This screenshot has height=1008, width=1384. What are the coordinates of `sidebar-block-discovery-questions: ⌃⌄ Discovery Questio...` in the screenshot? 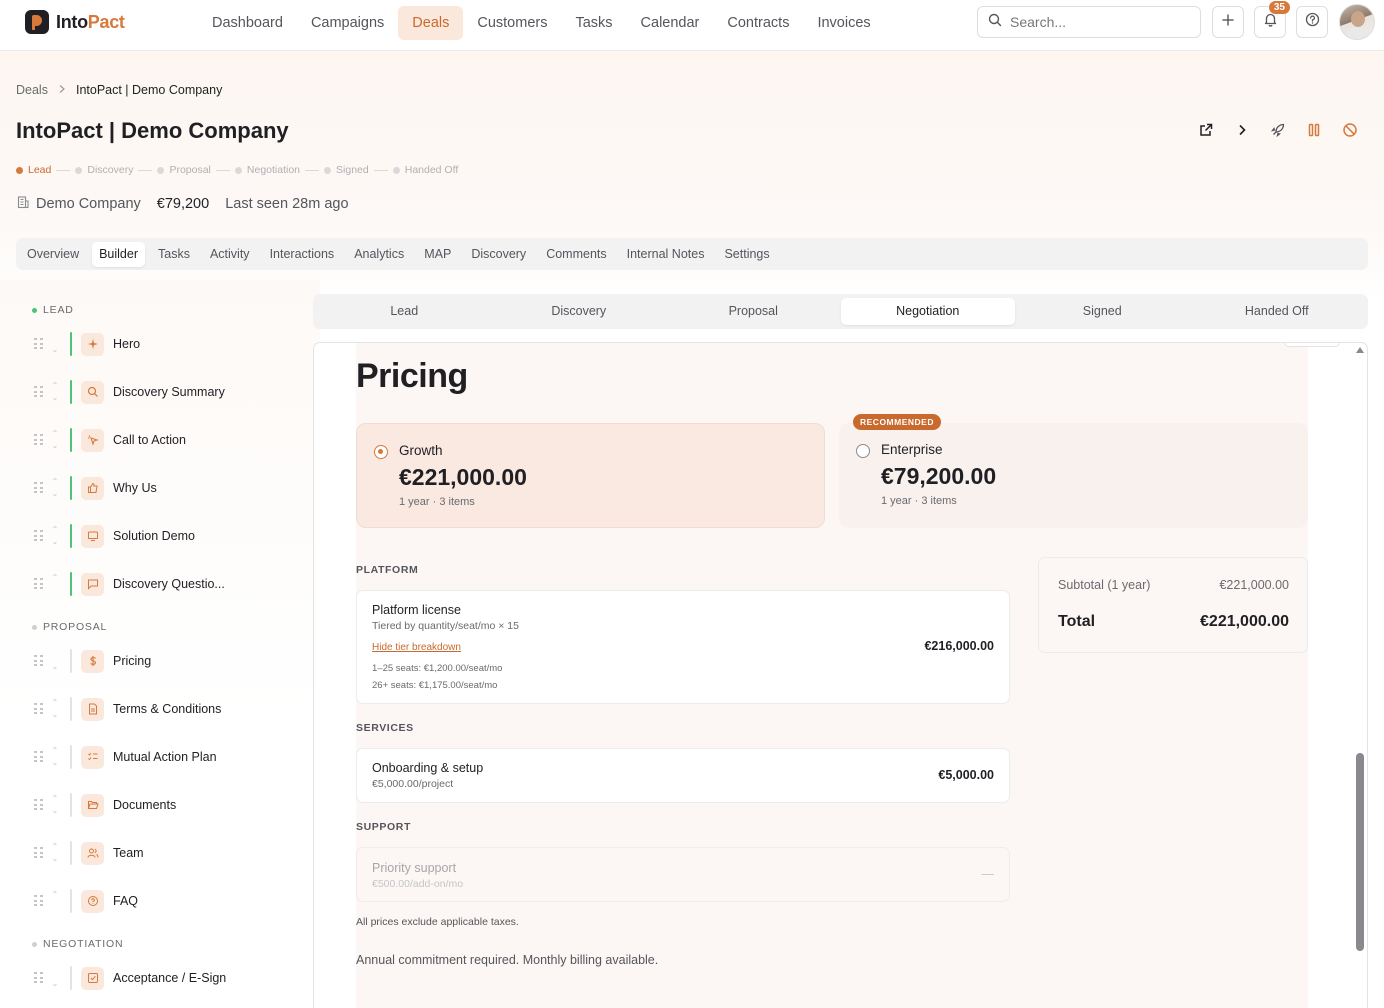 It's located at (129, 584).